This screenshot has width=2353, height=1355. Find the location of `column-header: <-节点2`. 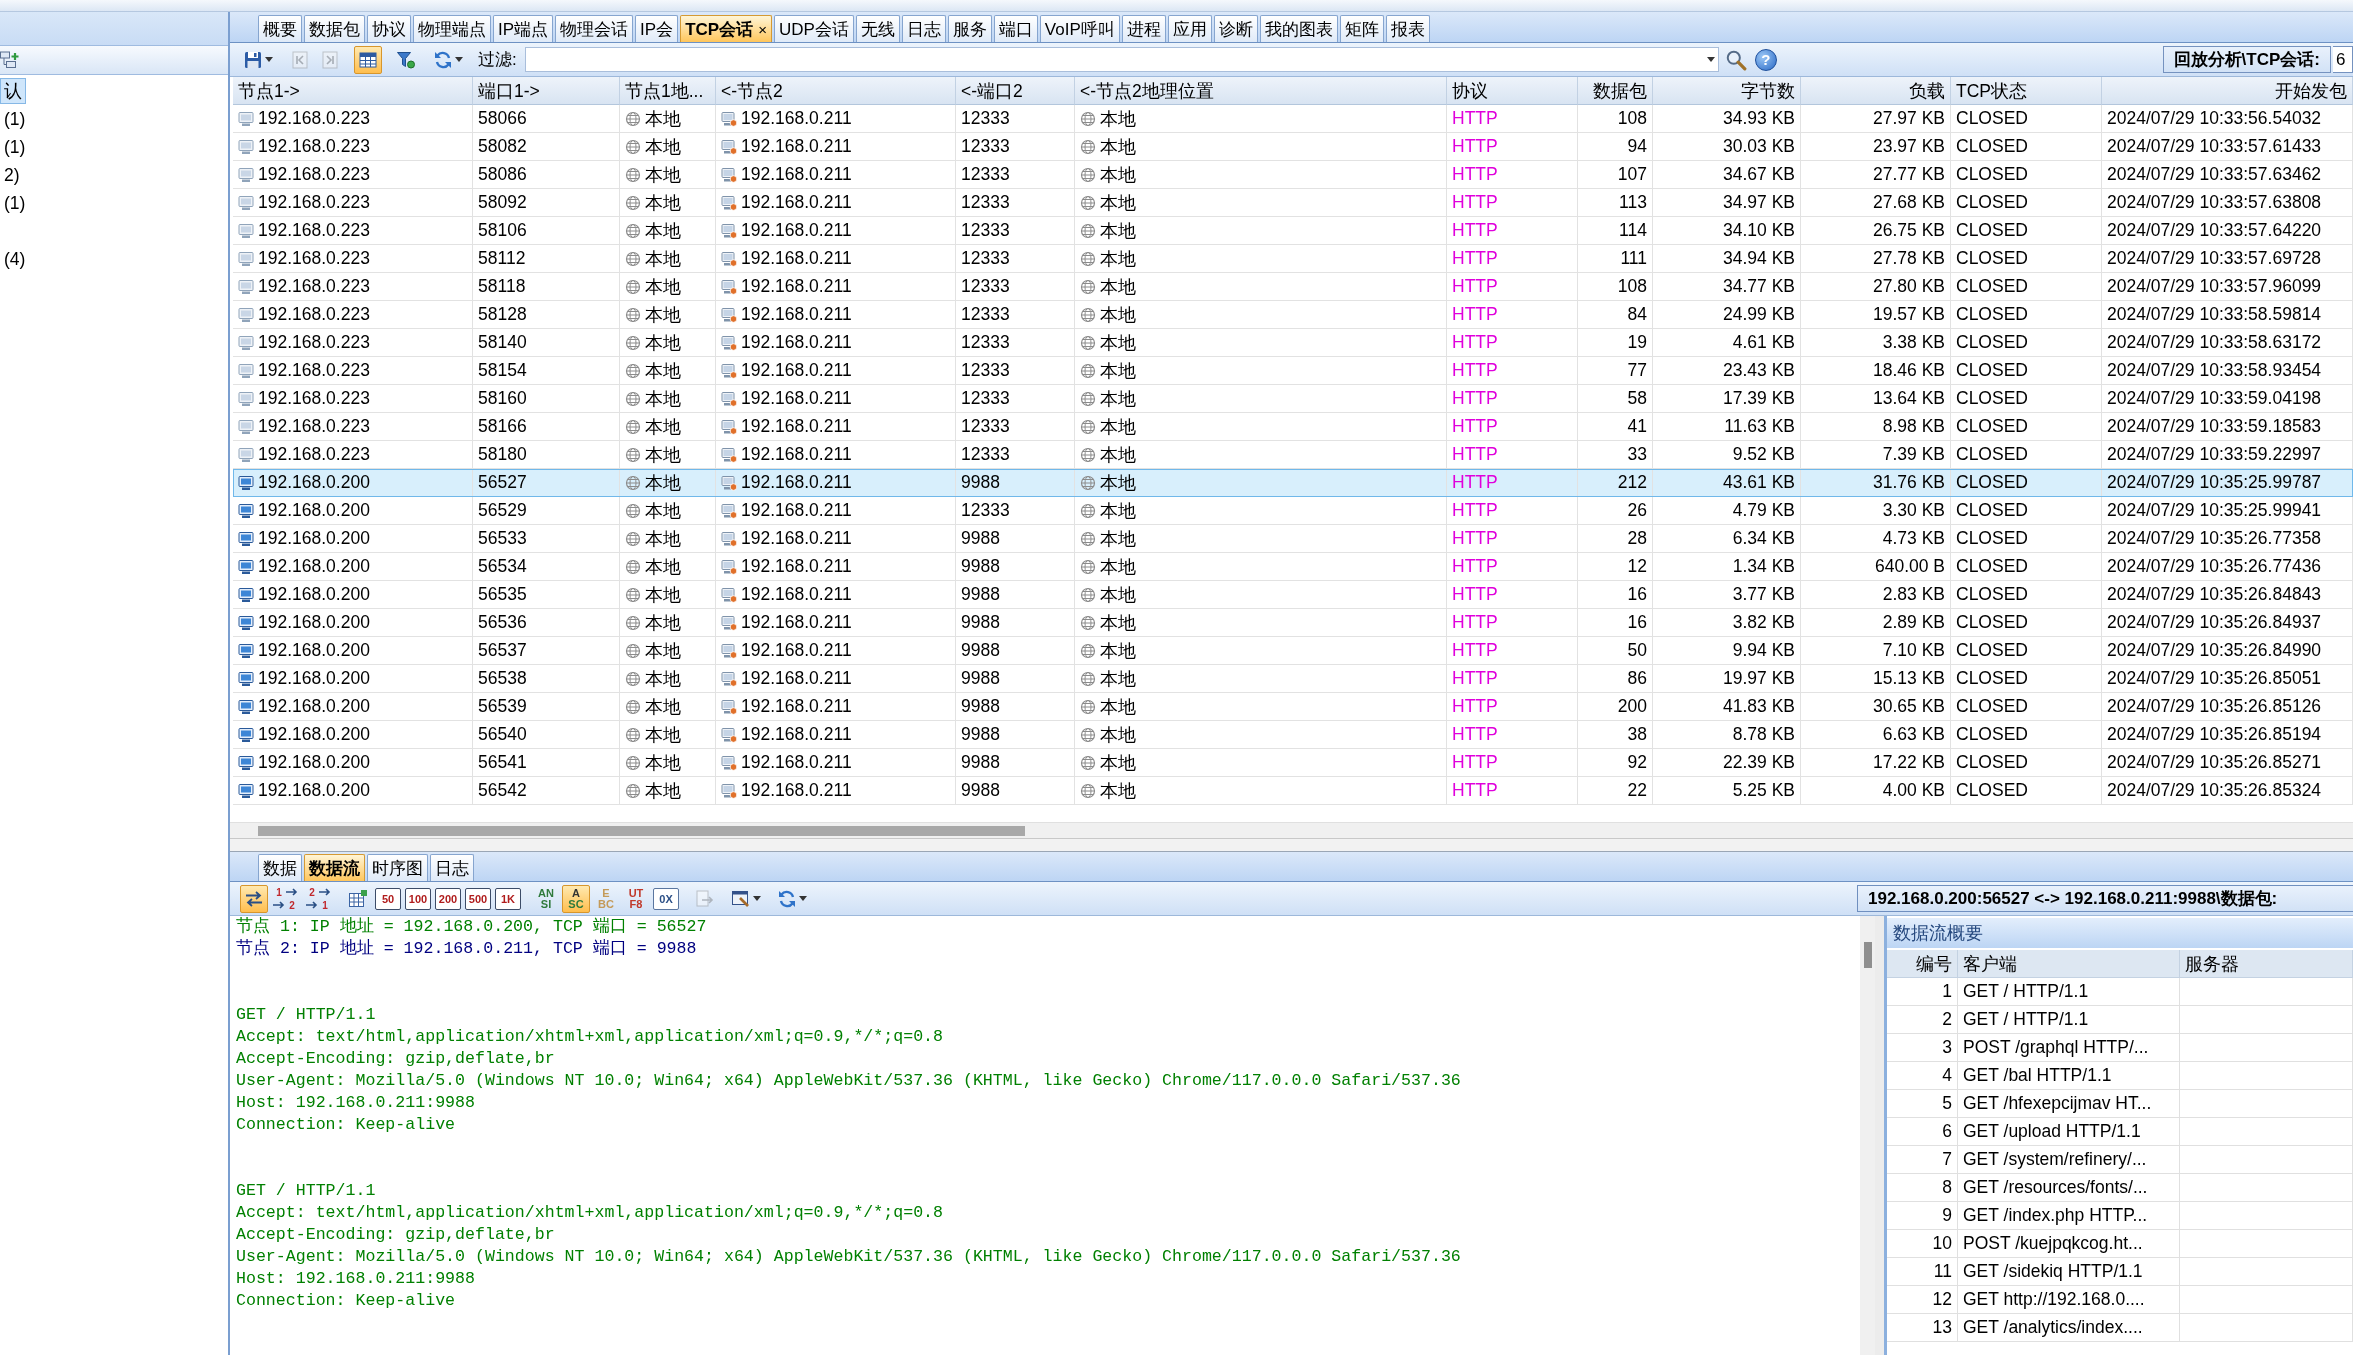

column-header: <-节点2 is located at coordinates (836, 91).